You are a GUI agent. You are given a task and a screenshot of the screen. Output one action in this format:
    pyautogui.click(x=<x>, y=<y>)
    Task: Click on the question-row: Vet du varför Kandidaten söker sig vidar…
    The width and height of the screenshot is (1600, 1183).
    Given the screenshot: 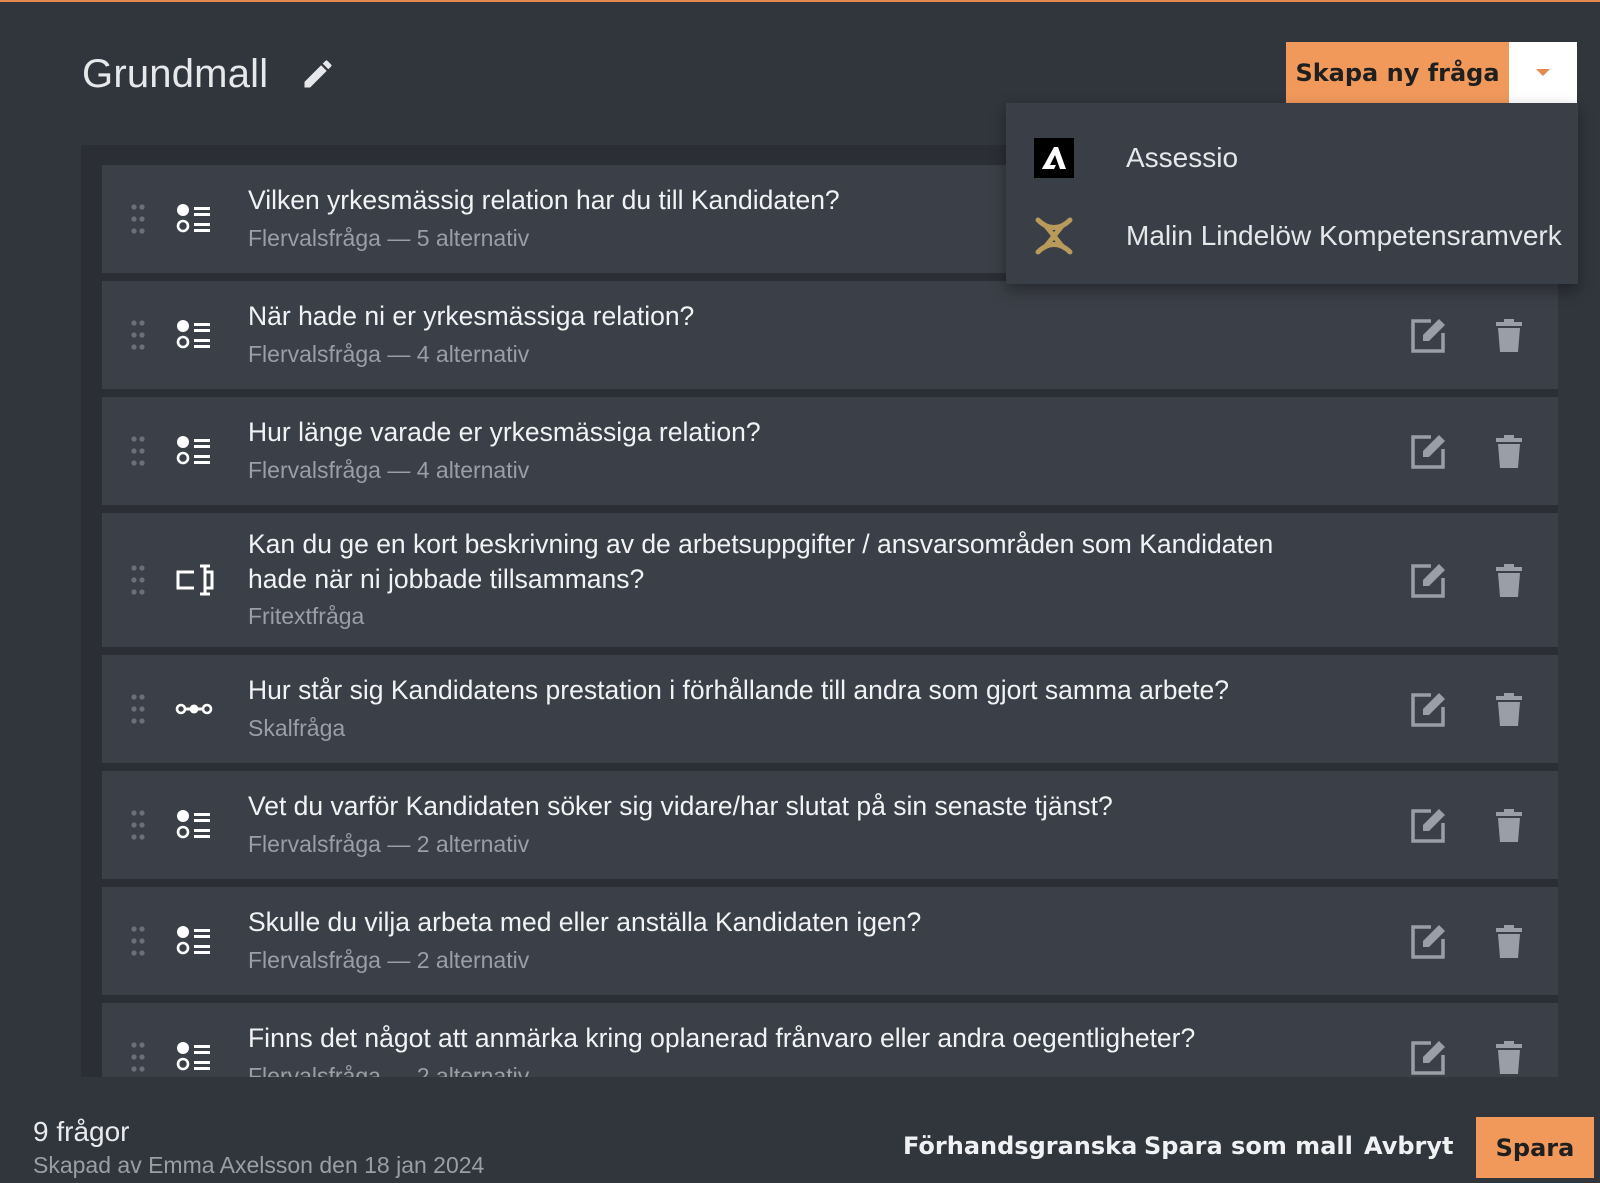 What is the action you would take?
    pyautogui.click(x=830, y=825)
    